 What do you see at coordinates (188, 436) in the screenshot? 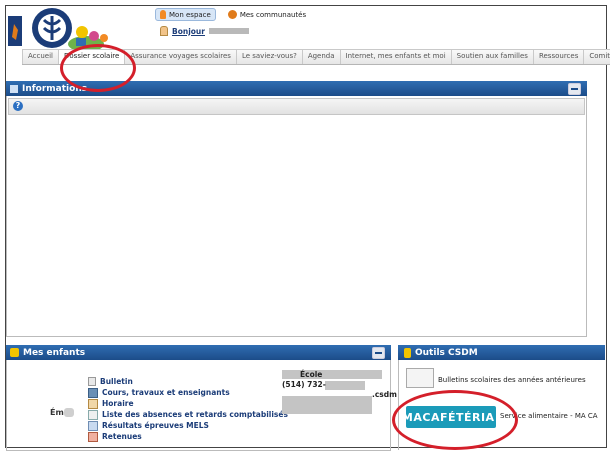
I see `menu-item-retenues: Retenues` at bounding box center [188, 436].